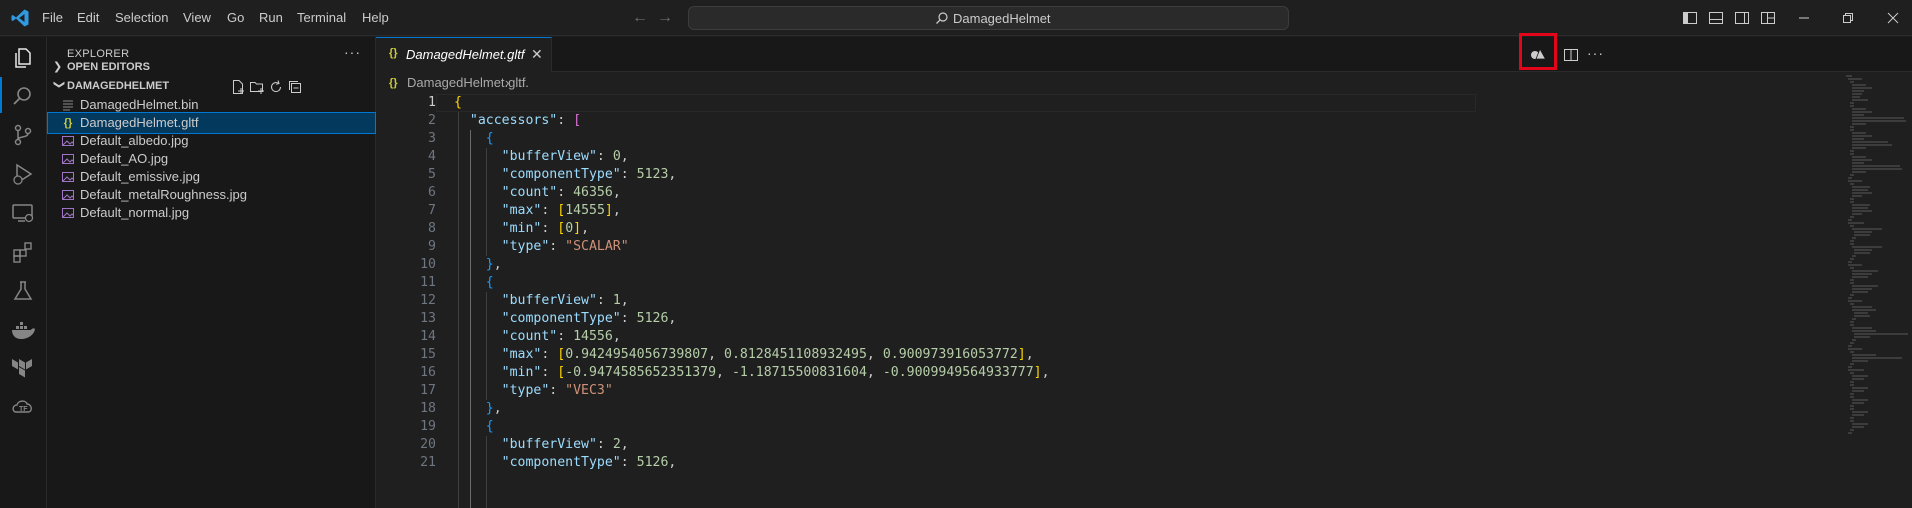 The height and width of the screenshot is (508, 1912). Describe the element at coordinates (321, 18) in the screenshot. I see `menu-terminal: Terminal` at that location.